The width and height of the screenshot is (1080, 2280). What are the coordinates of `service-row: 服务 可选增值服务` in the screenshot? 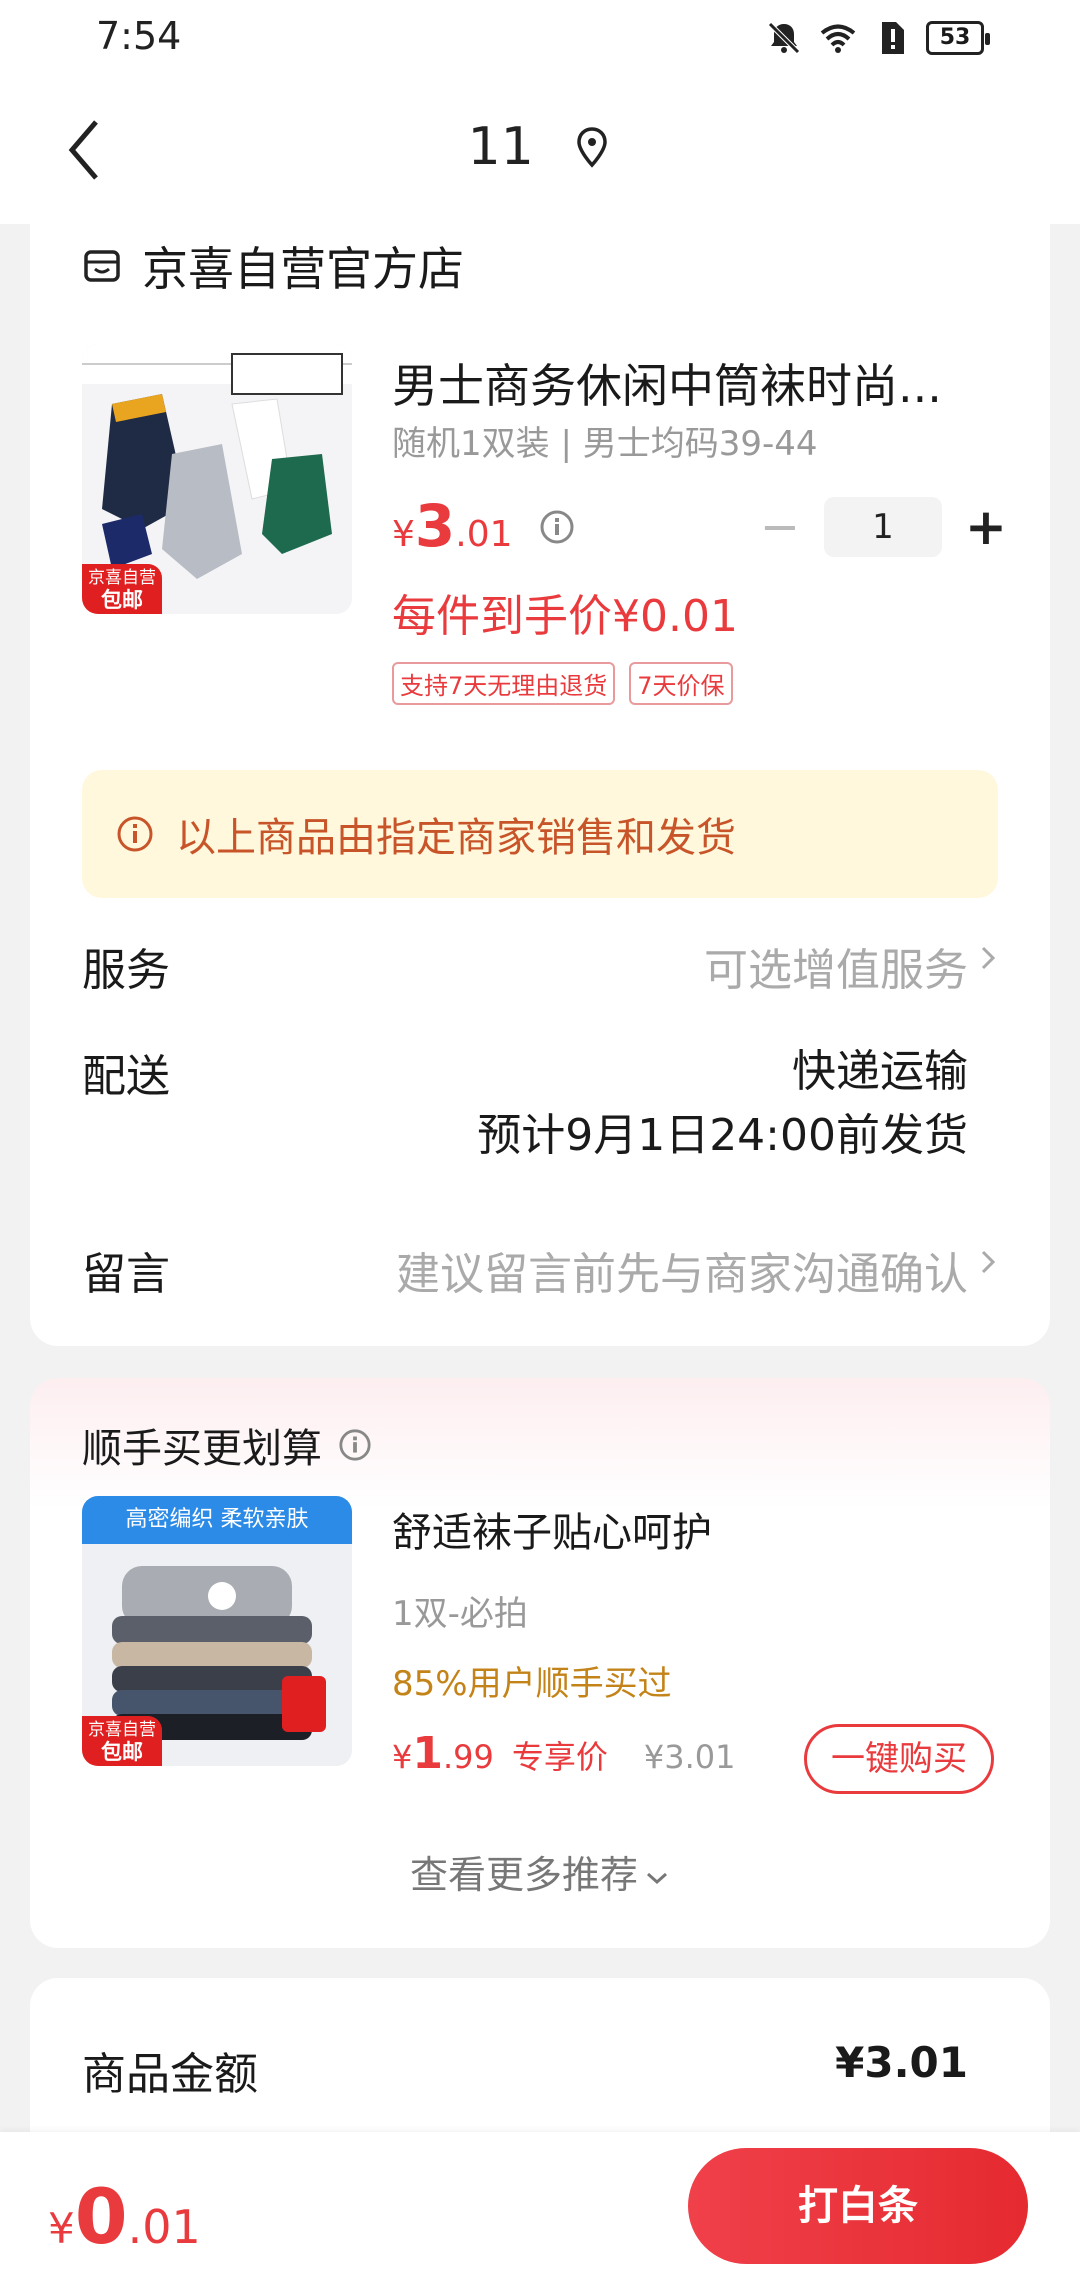 It's located at (540, 965).